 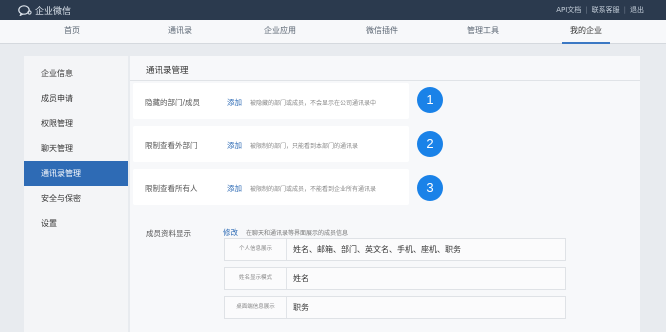 I want to click on profile-field-personal-info: 个人信息展示 姓名、邮箱、部门、英文名、手机、座机、职务, so click(x=395, y=249).